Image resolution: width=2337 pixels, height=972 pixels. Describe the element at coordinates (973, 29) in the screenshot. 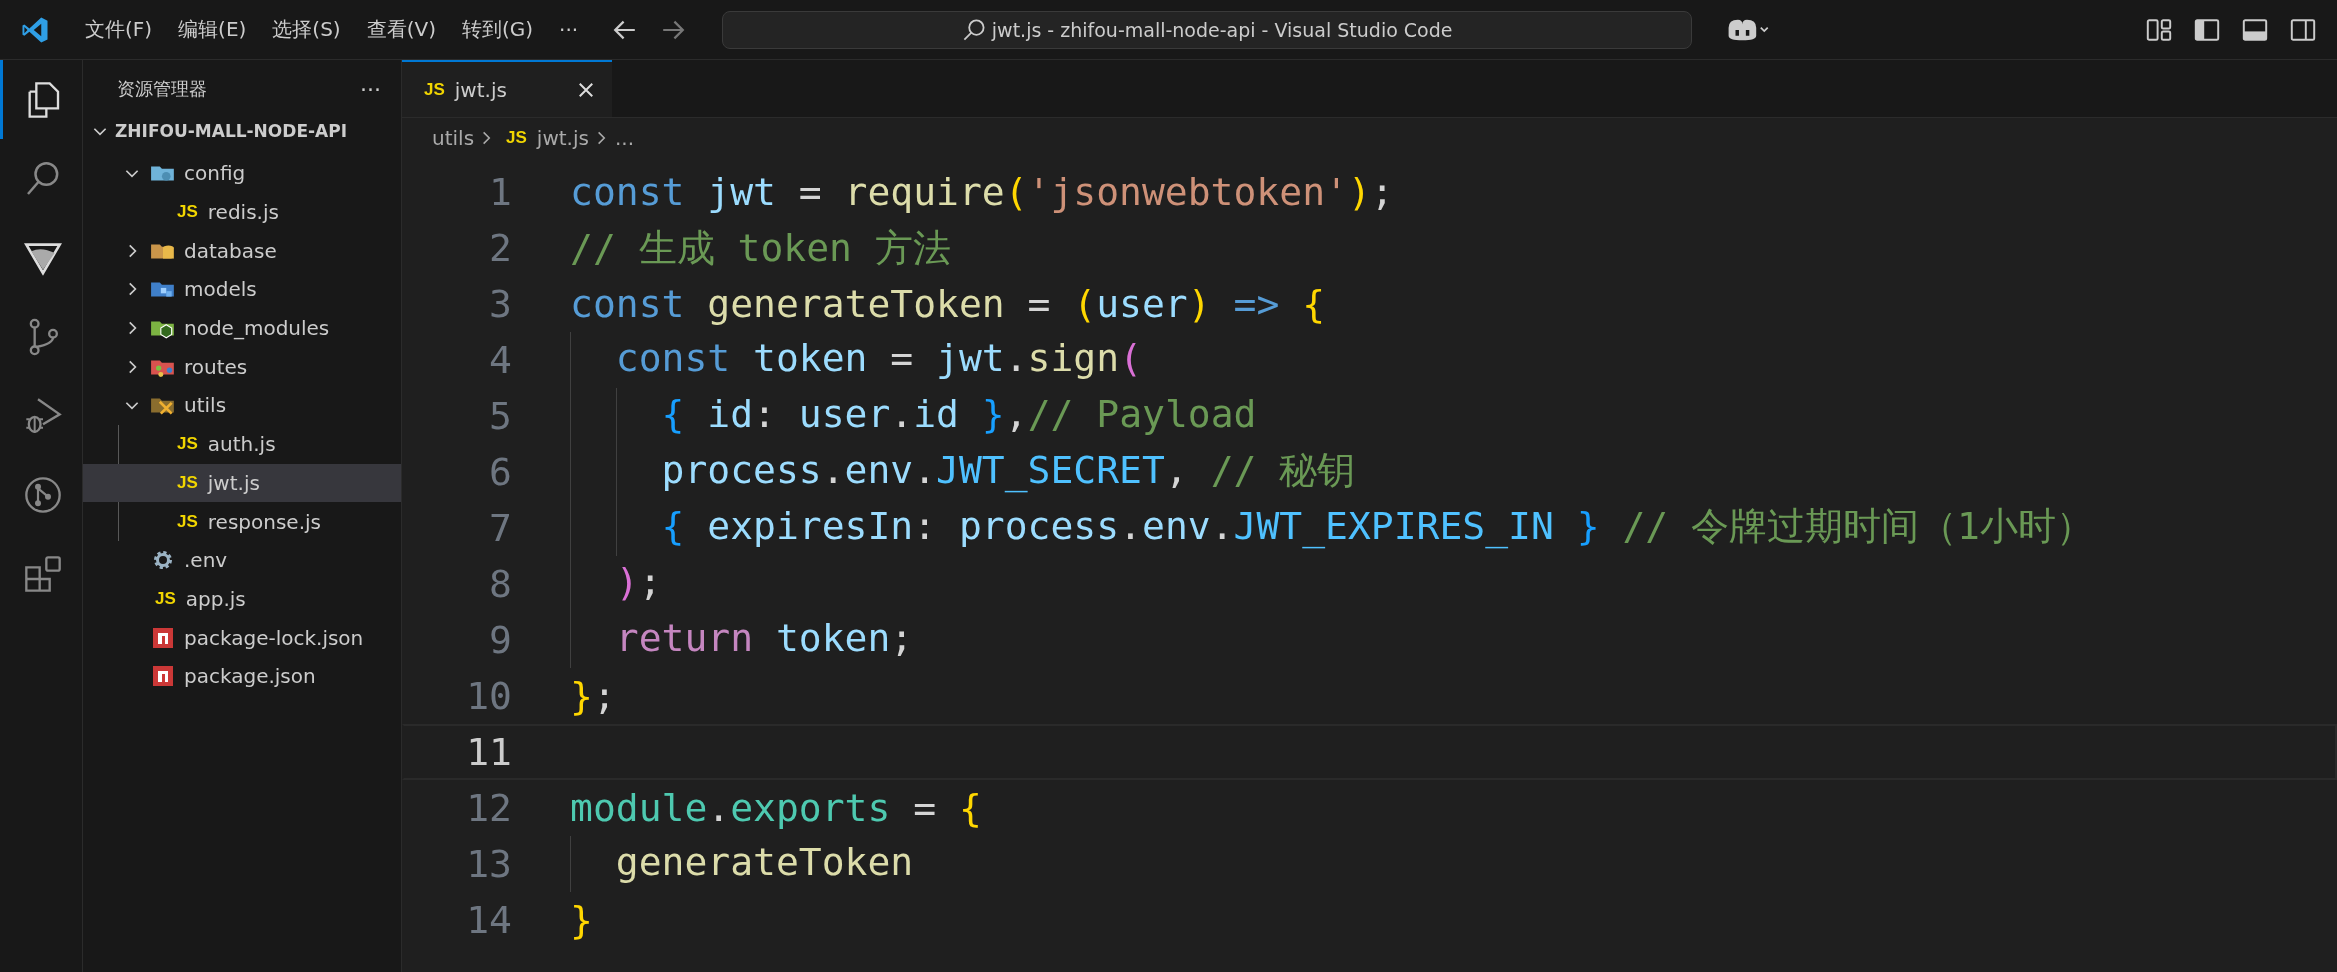

I see `search-icon` at that location.